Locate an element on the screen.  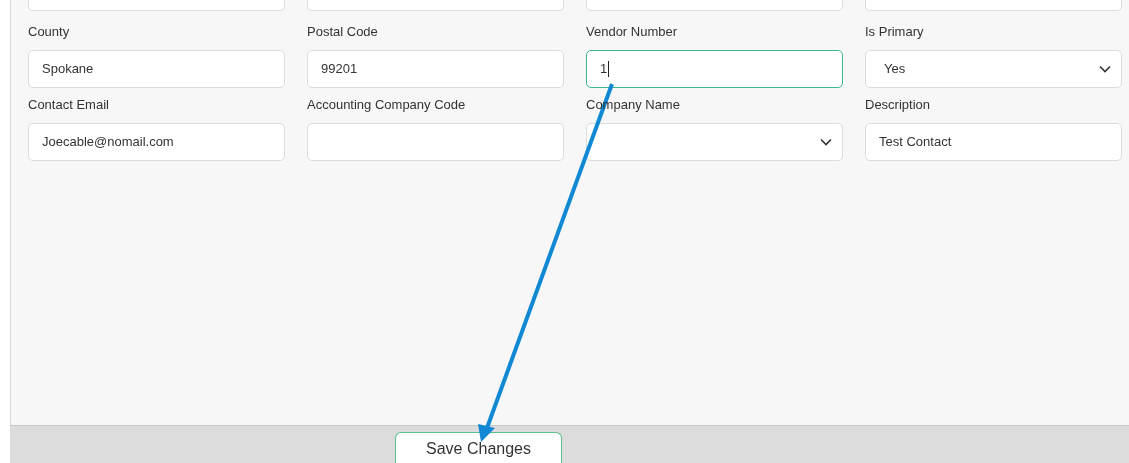
select-field is located at coordinates (714, 142).